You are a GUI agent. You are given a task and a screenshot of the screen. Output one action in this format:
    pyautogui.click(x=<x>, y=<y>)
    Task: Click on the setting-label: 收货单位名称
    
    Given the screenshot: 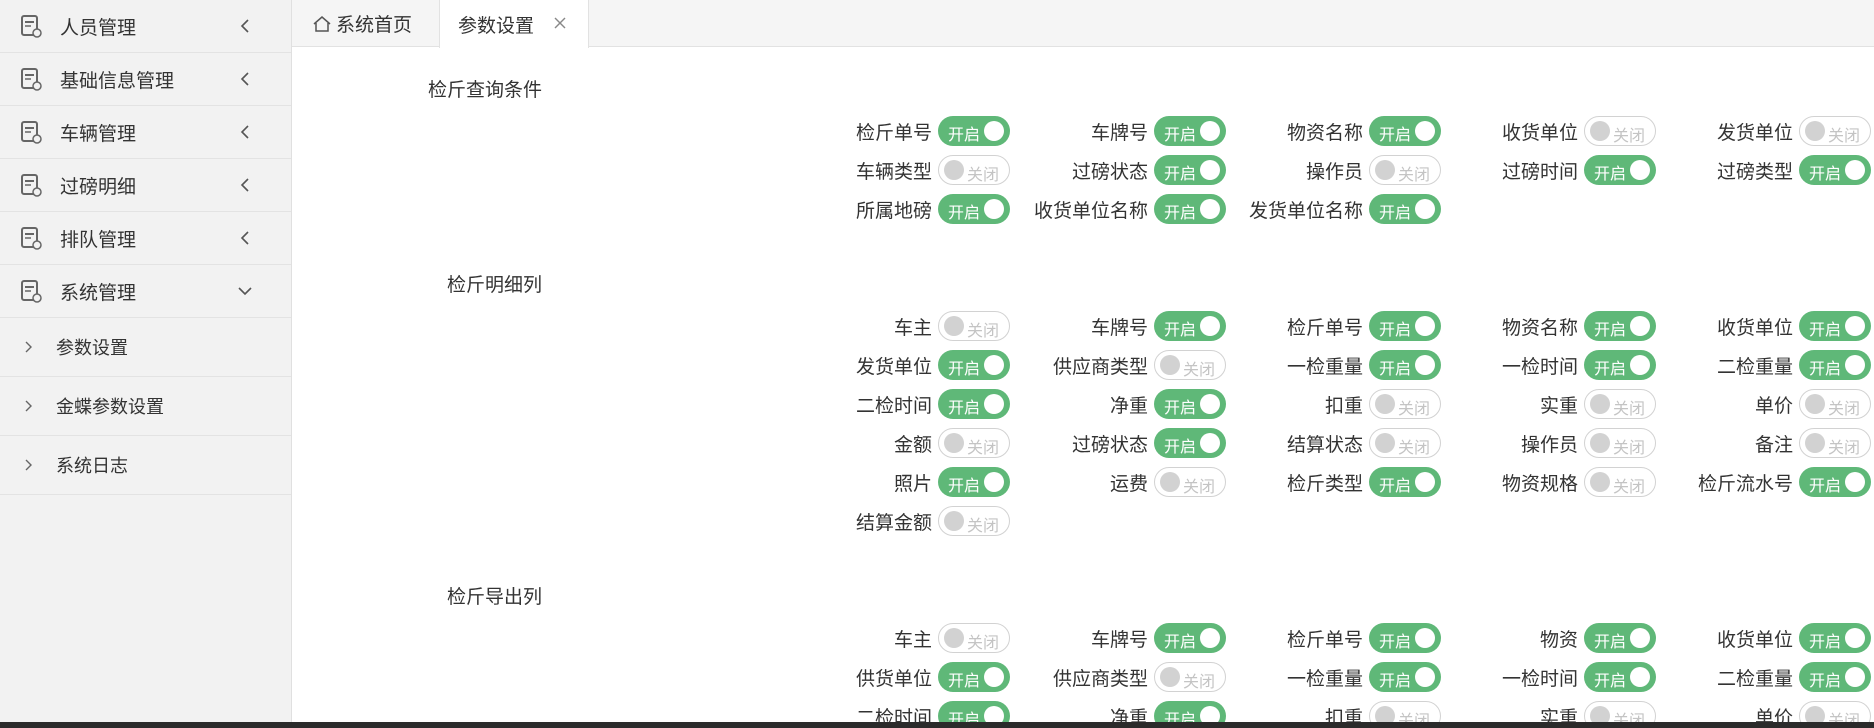 What is the action you would take?
    pyautogui.click(x=1090, y=210)
    